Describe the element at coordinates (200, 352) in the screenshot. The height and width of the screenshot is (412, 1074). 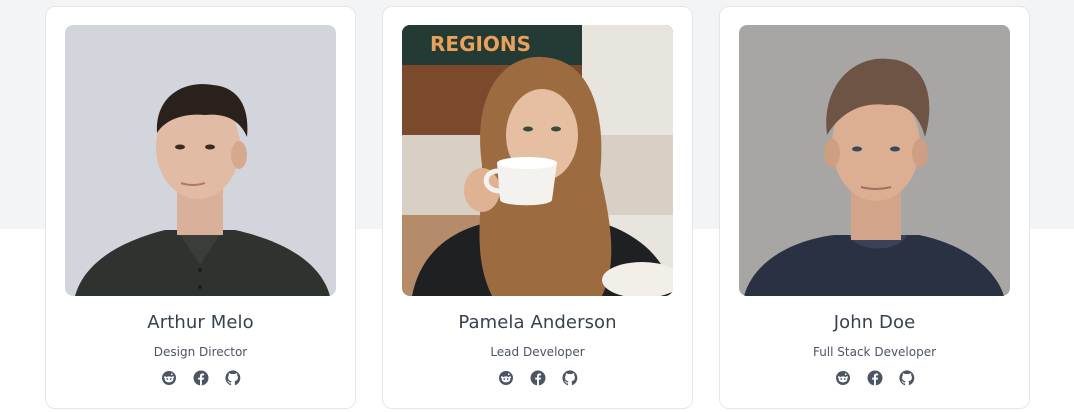
I see `member-role: Design Director` at that location.